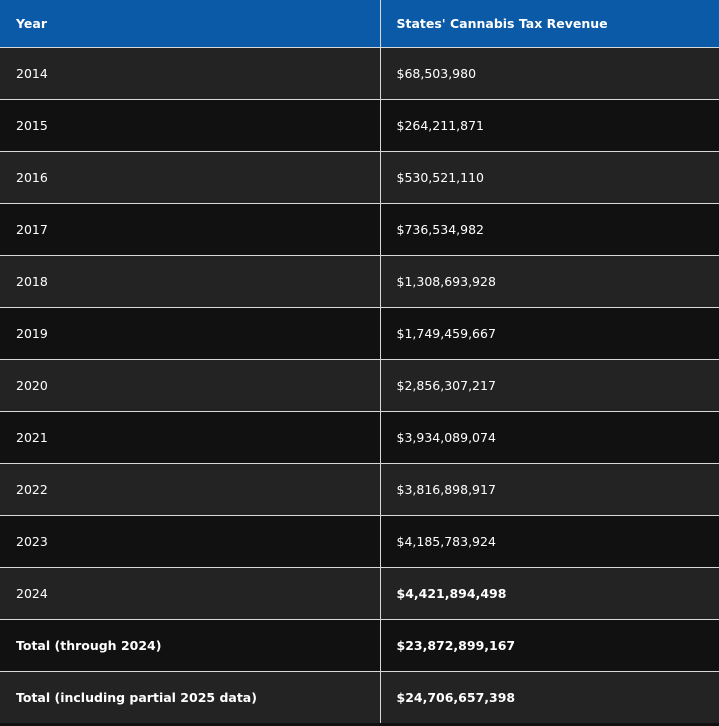  I want to click on revenue-cell: $23,872,899,167, so click(549, 645).